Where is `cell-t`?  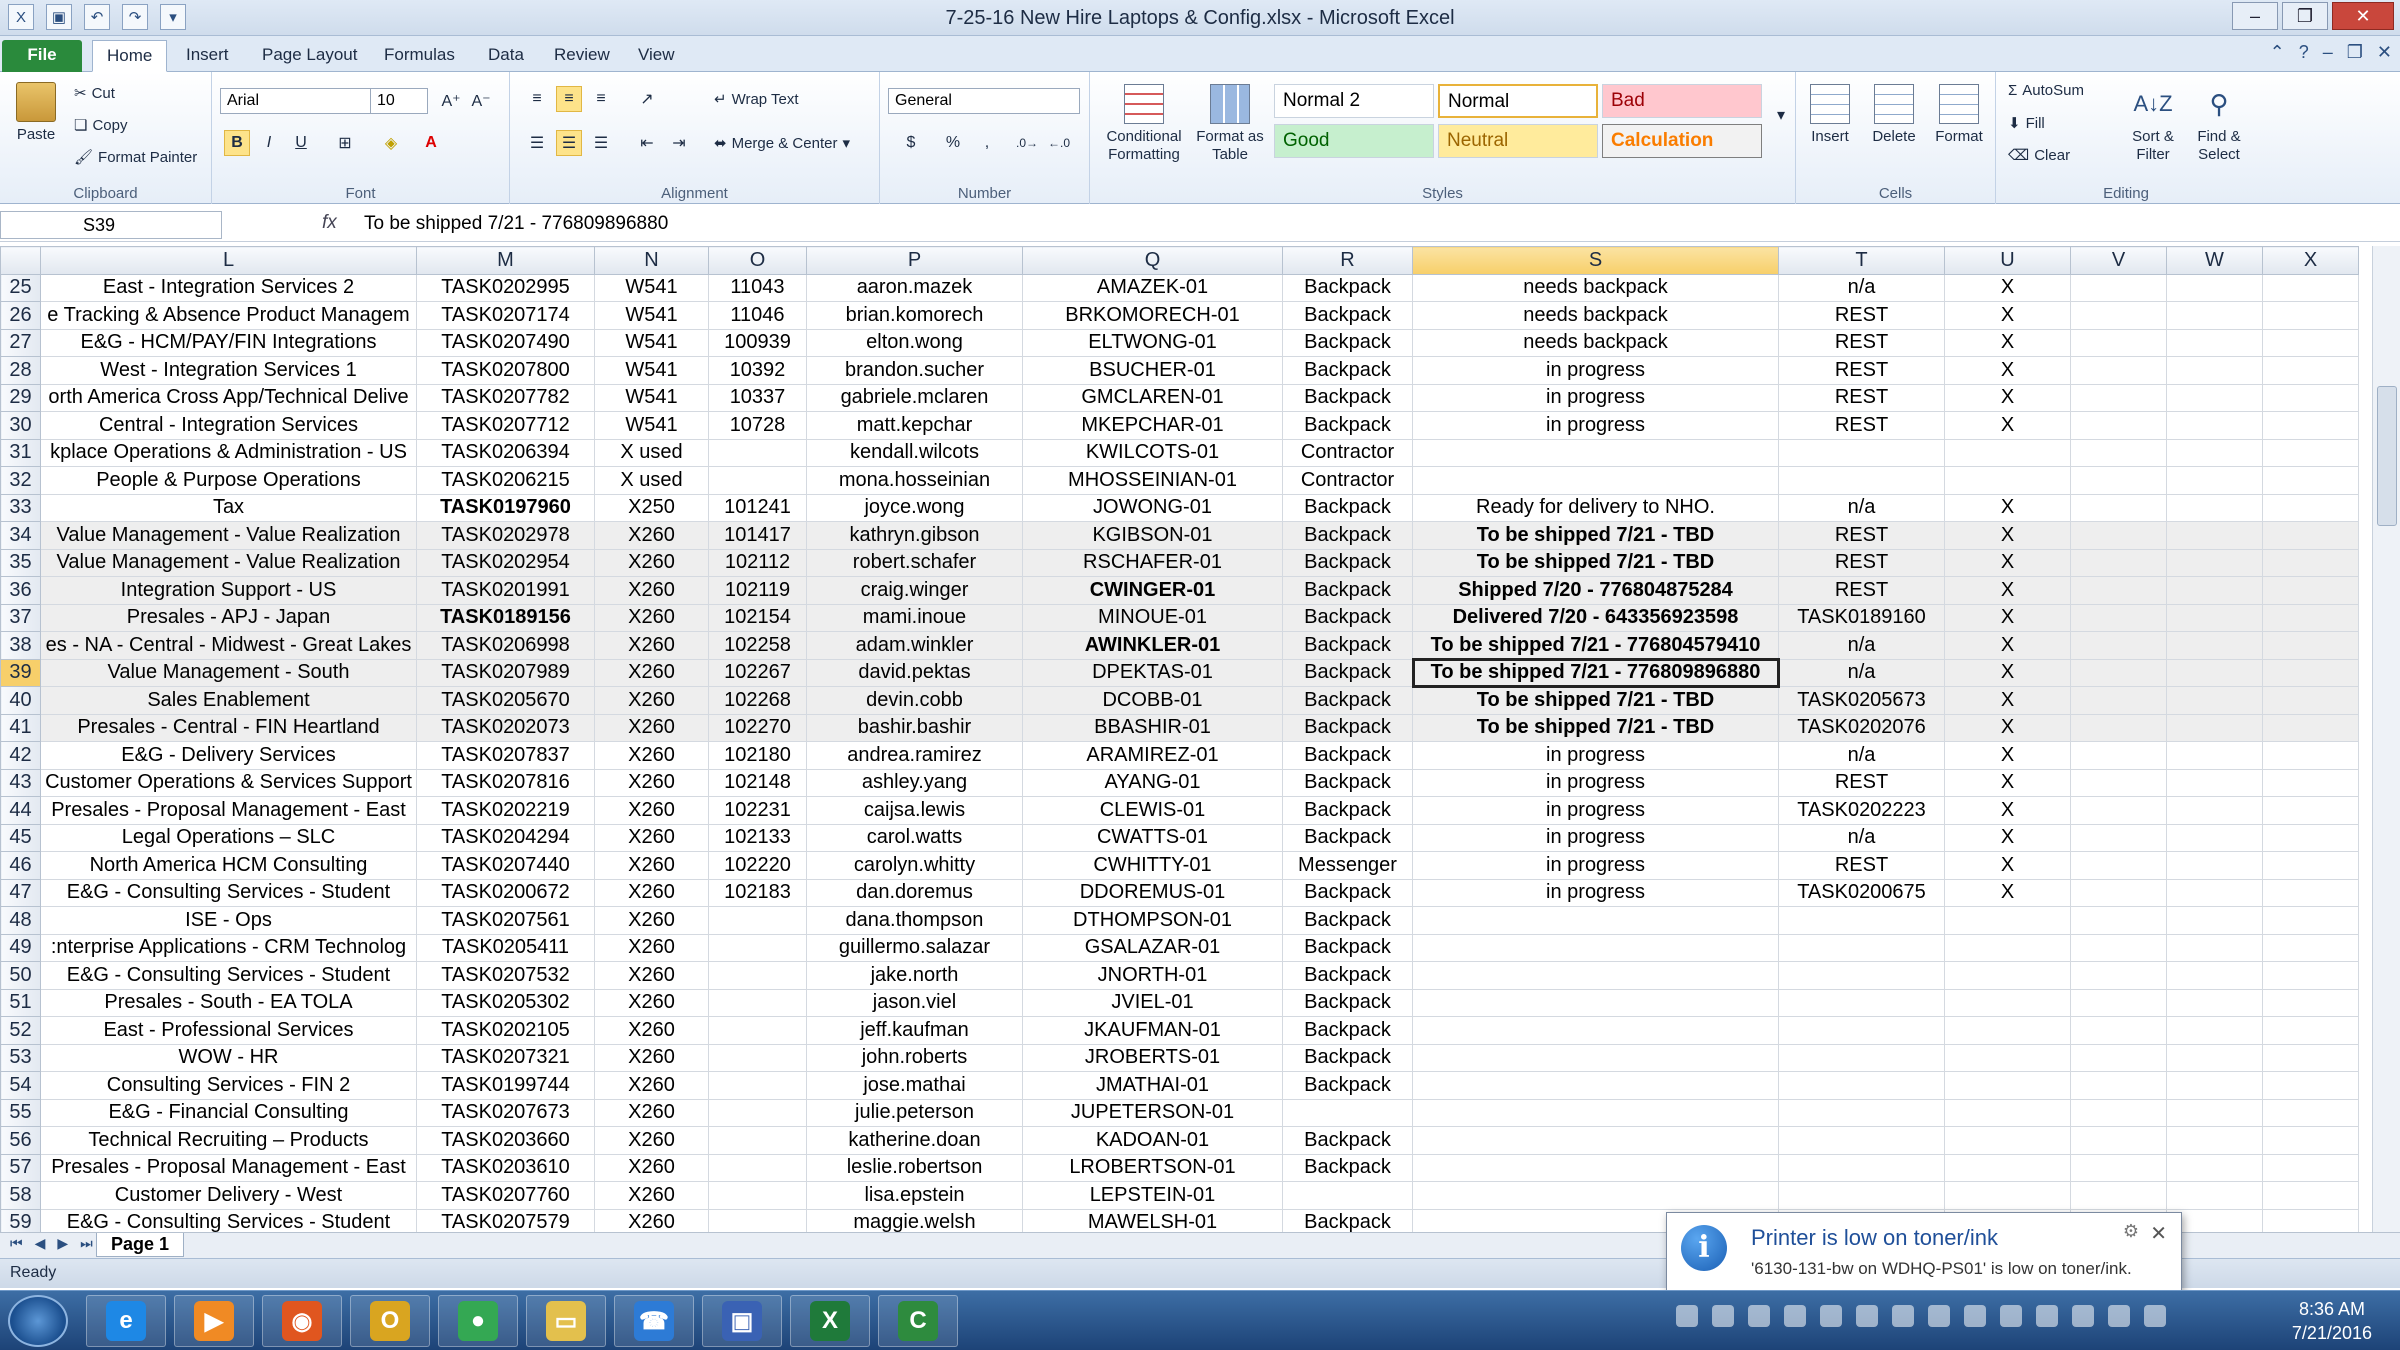
cell-t is located at coordinates (1861, 920).